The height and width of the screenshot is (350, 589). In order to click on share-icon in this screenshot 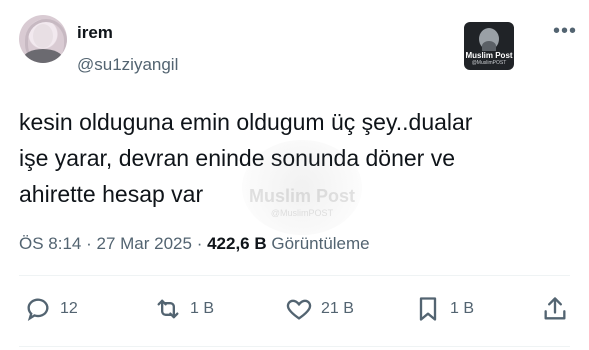, I will do `click(555, 308)`.